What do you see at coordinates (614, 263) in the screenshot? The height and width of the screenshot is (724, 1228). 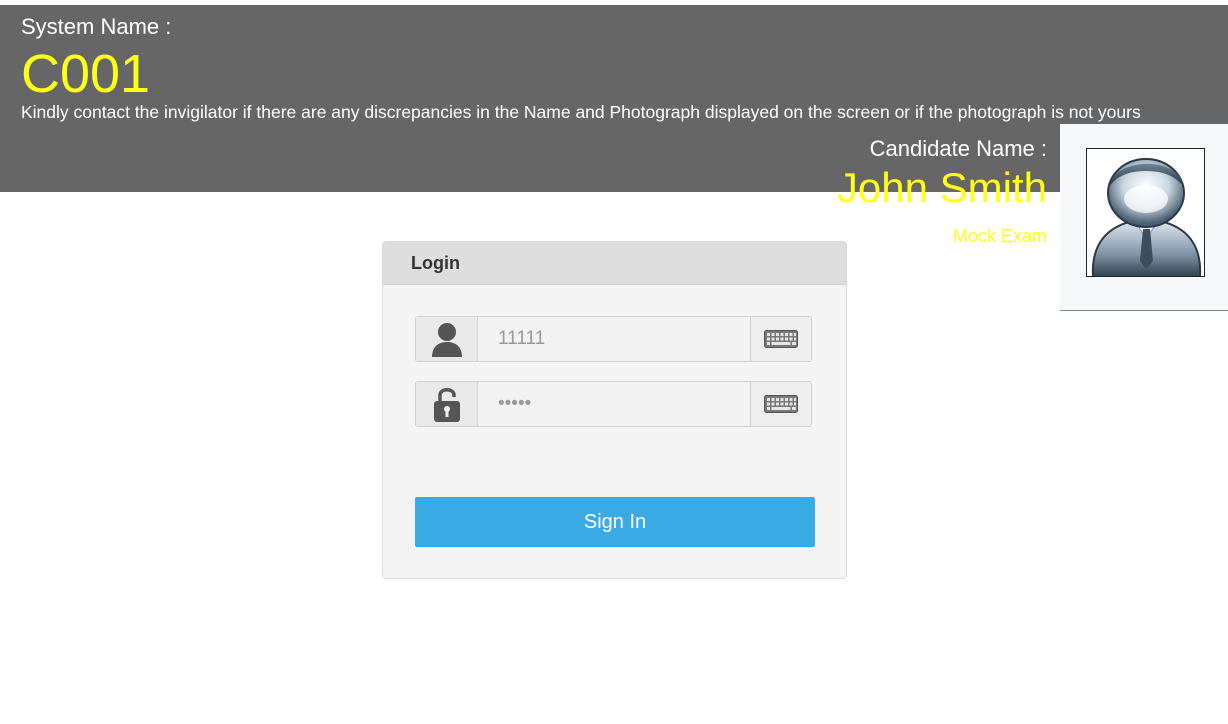 I see `login-panel-header: Login` at bounding box center [614, 263].